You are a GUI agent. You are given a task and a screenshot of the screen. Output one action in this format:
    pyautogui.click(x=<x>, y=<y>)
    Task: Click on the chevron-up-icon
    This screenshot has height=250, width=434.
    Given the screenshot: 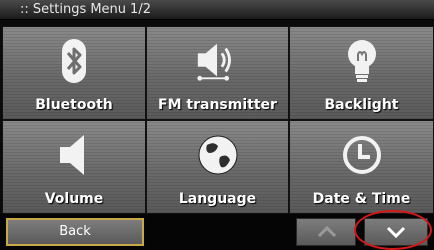 What is the action you would take?
    pyautogui.click(x=327, y=231)
    